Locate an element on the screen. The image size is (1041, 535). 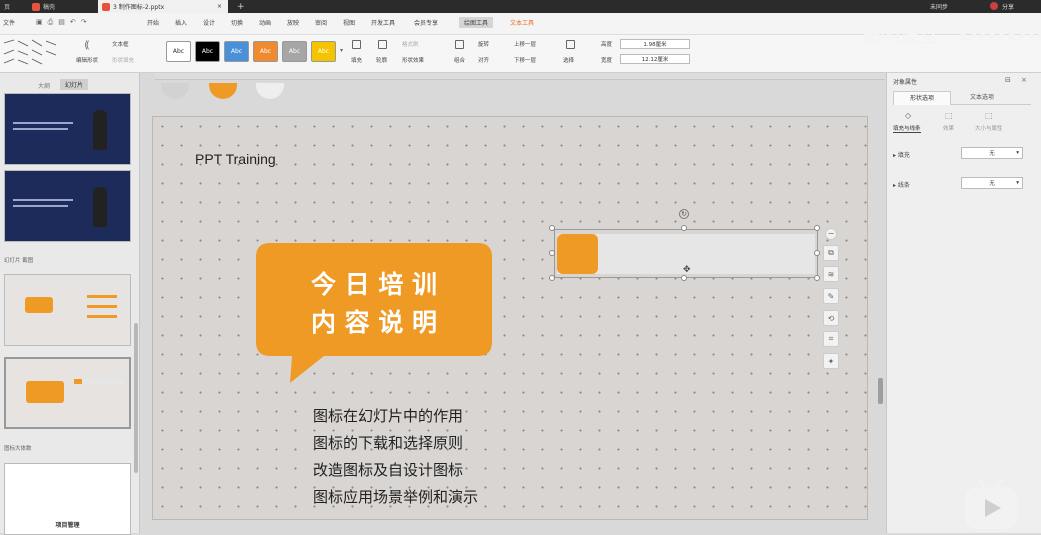
group-icon is located at coordinates (459, 44).